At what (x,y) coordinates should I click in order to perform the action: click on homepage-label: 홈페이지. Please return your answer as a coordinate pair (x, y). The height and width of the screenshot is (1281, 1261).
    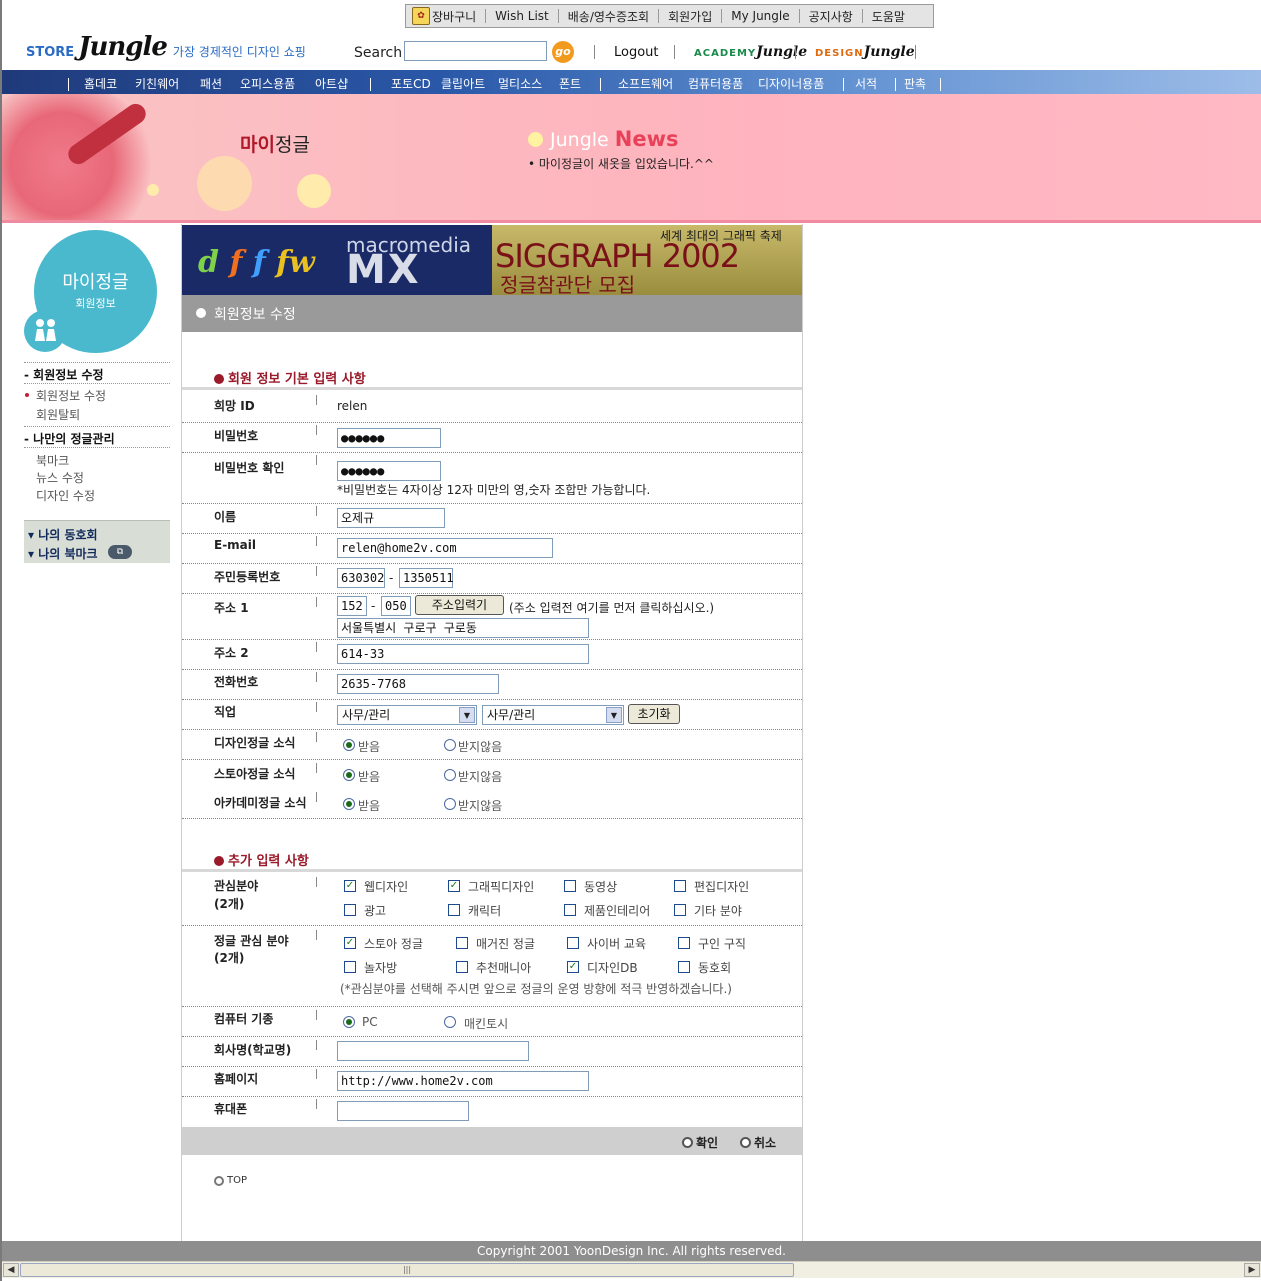
    Looking at the image, I should click on (236, 1079).